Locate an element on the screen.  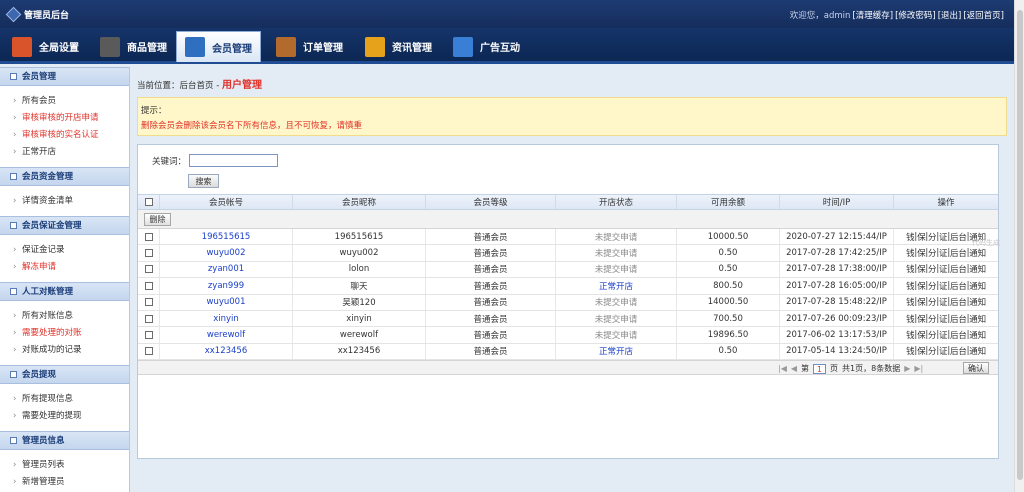
sidebar-section-header: 会员提现 is located at coordinates (64, 374).